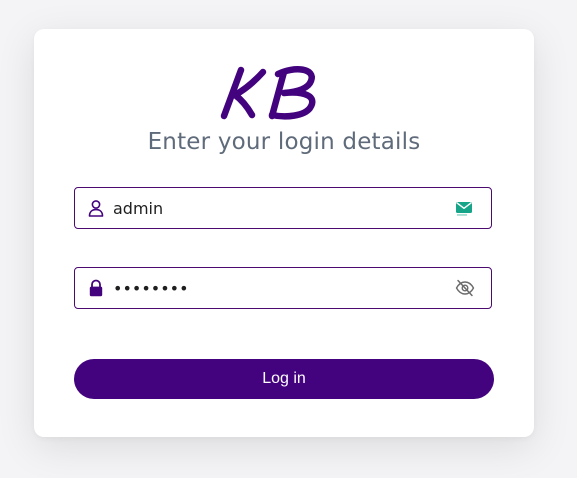 The height and width of the screenshot is (478, 577). Describe the element at coordinates (465, 208) in the screenshot. I see `email-badge-icon` at that location.